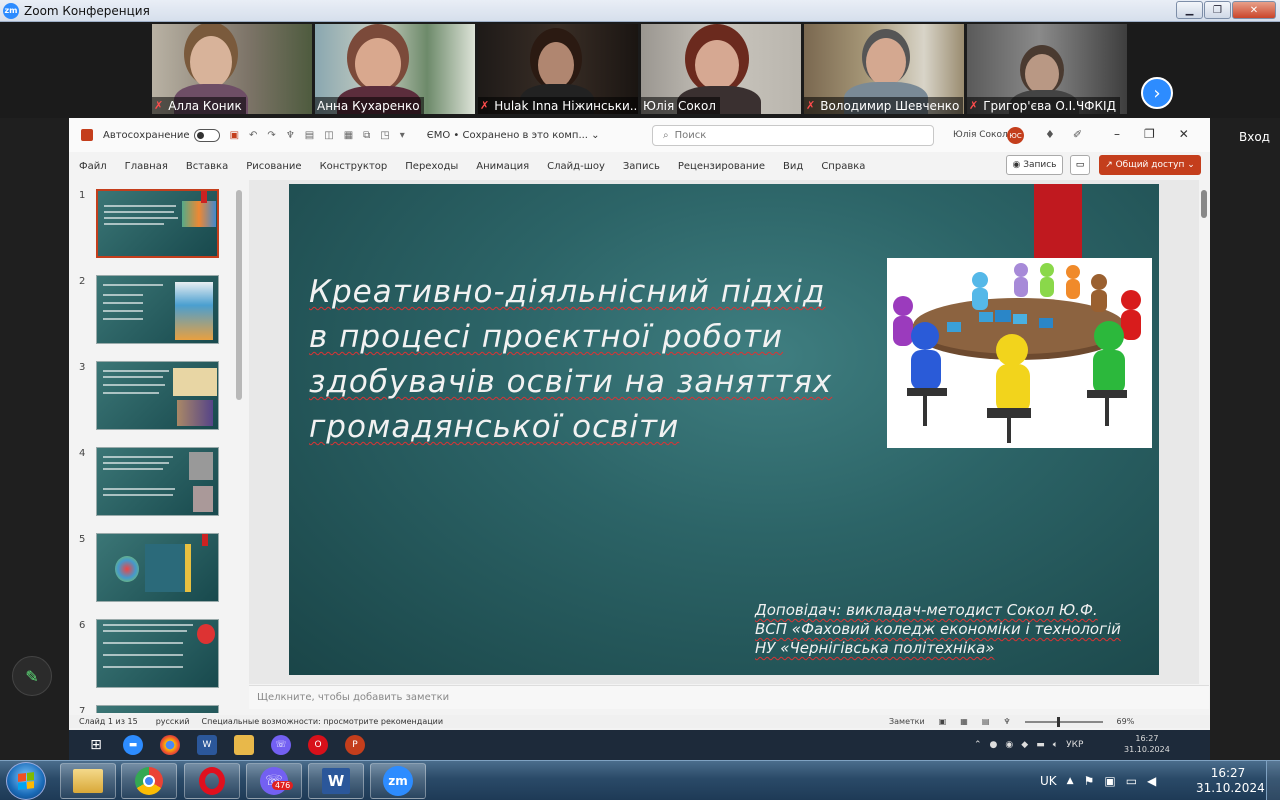  I want to click on taskbar-explorer, so click(88, 781).